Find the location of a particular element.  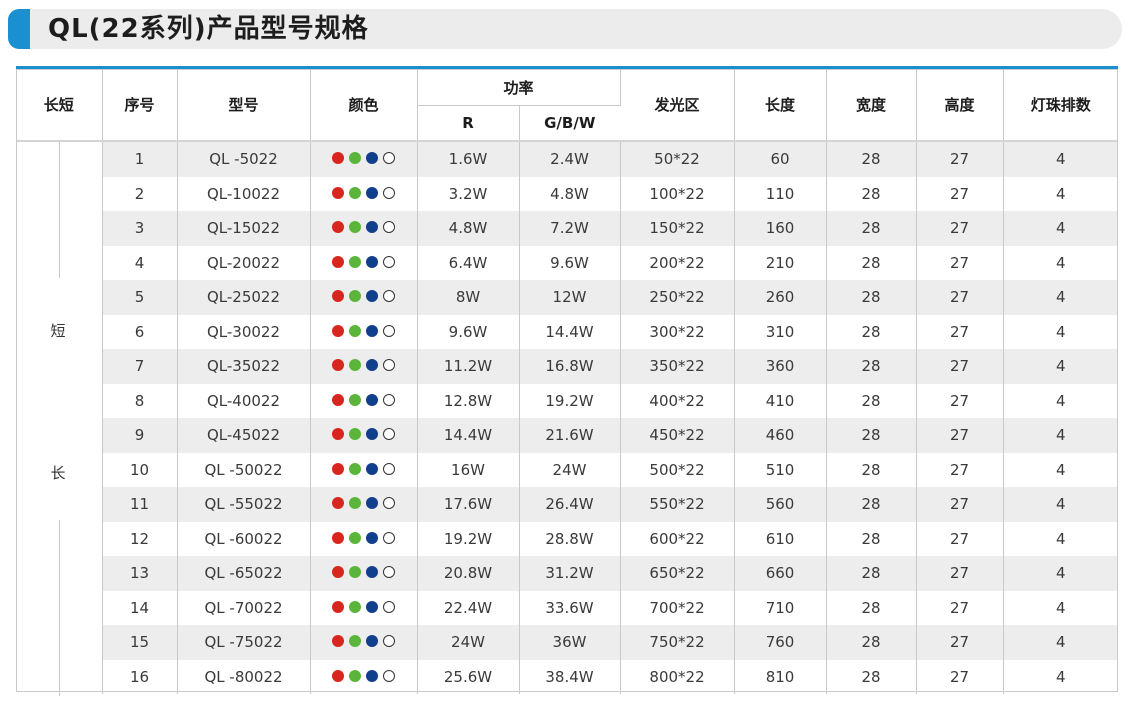

length-cell: 810 is located at coordinates (780, 676).